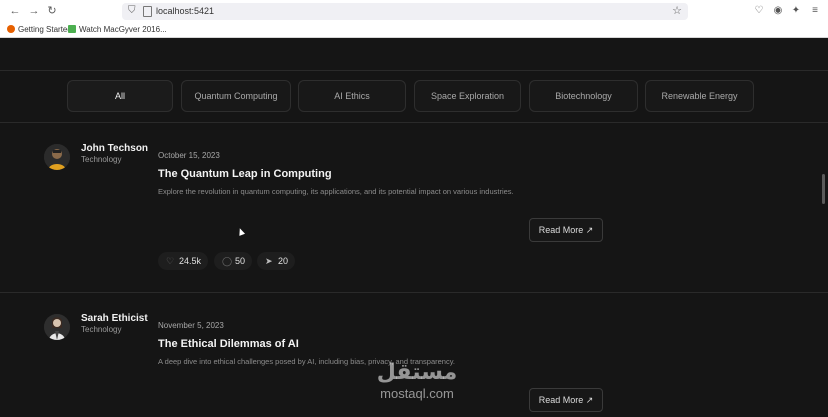 The height and width of the screenshot is (417, 828). Describe the element at coordinates (228, 344) in the screenshot. I see `post-title: The Ethical Dilemmas of AI` at that location.